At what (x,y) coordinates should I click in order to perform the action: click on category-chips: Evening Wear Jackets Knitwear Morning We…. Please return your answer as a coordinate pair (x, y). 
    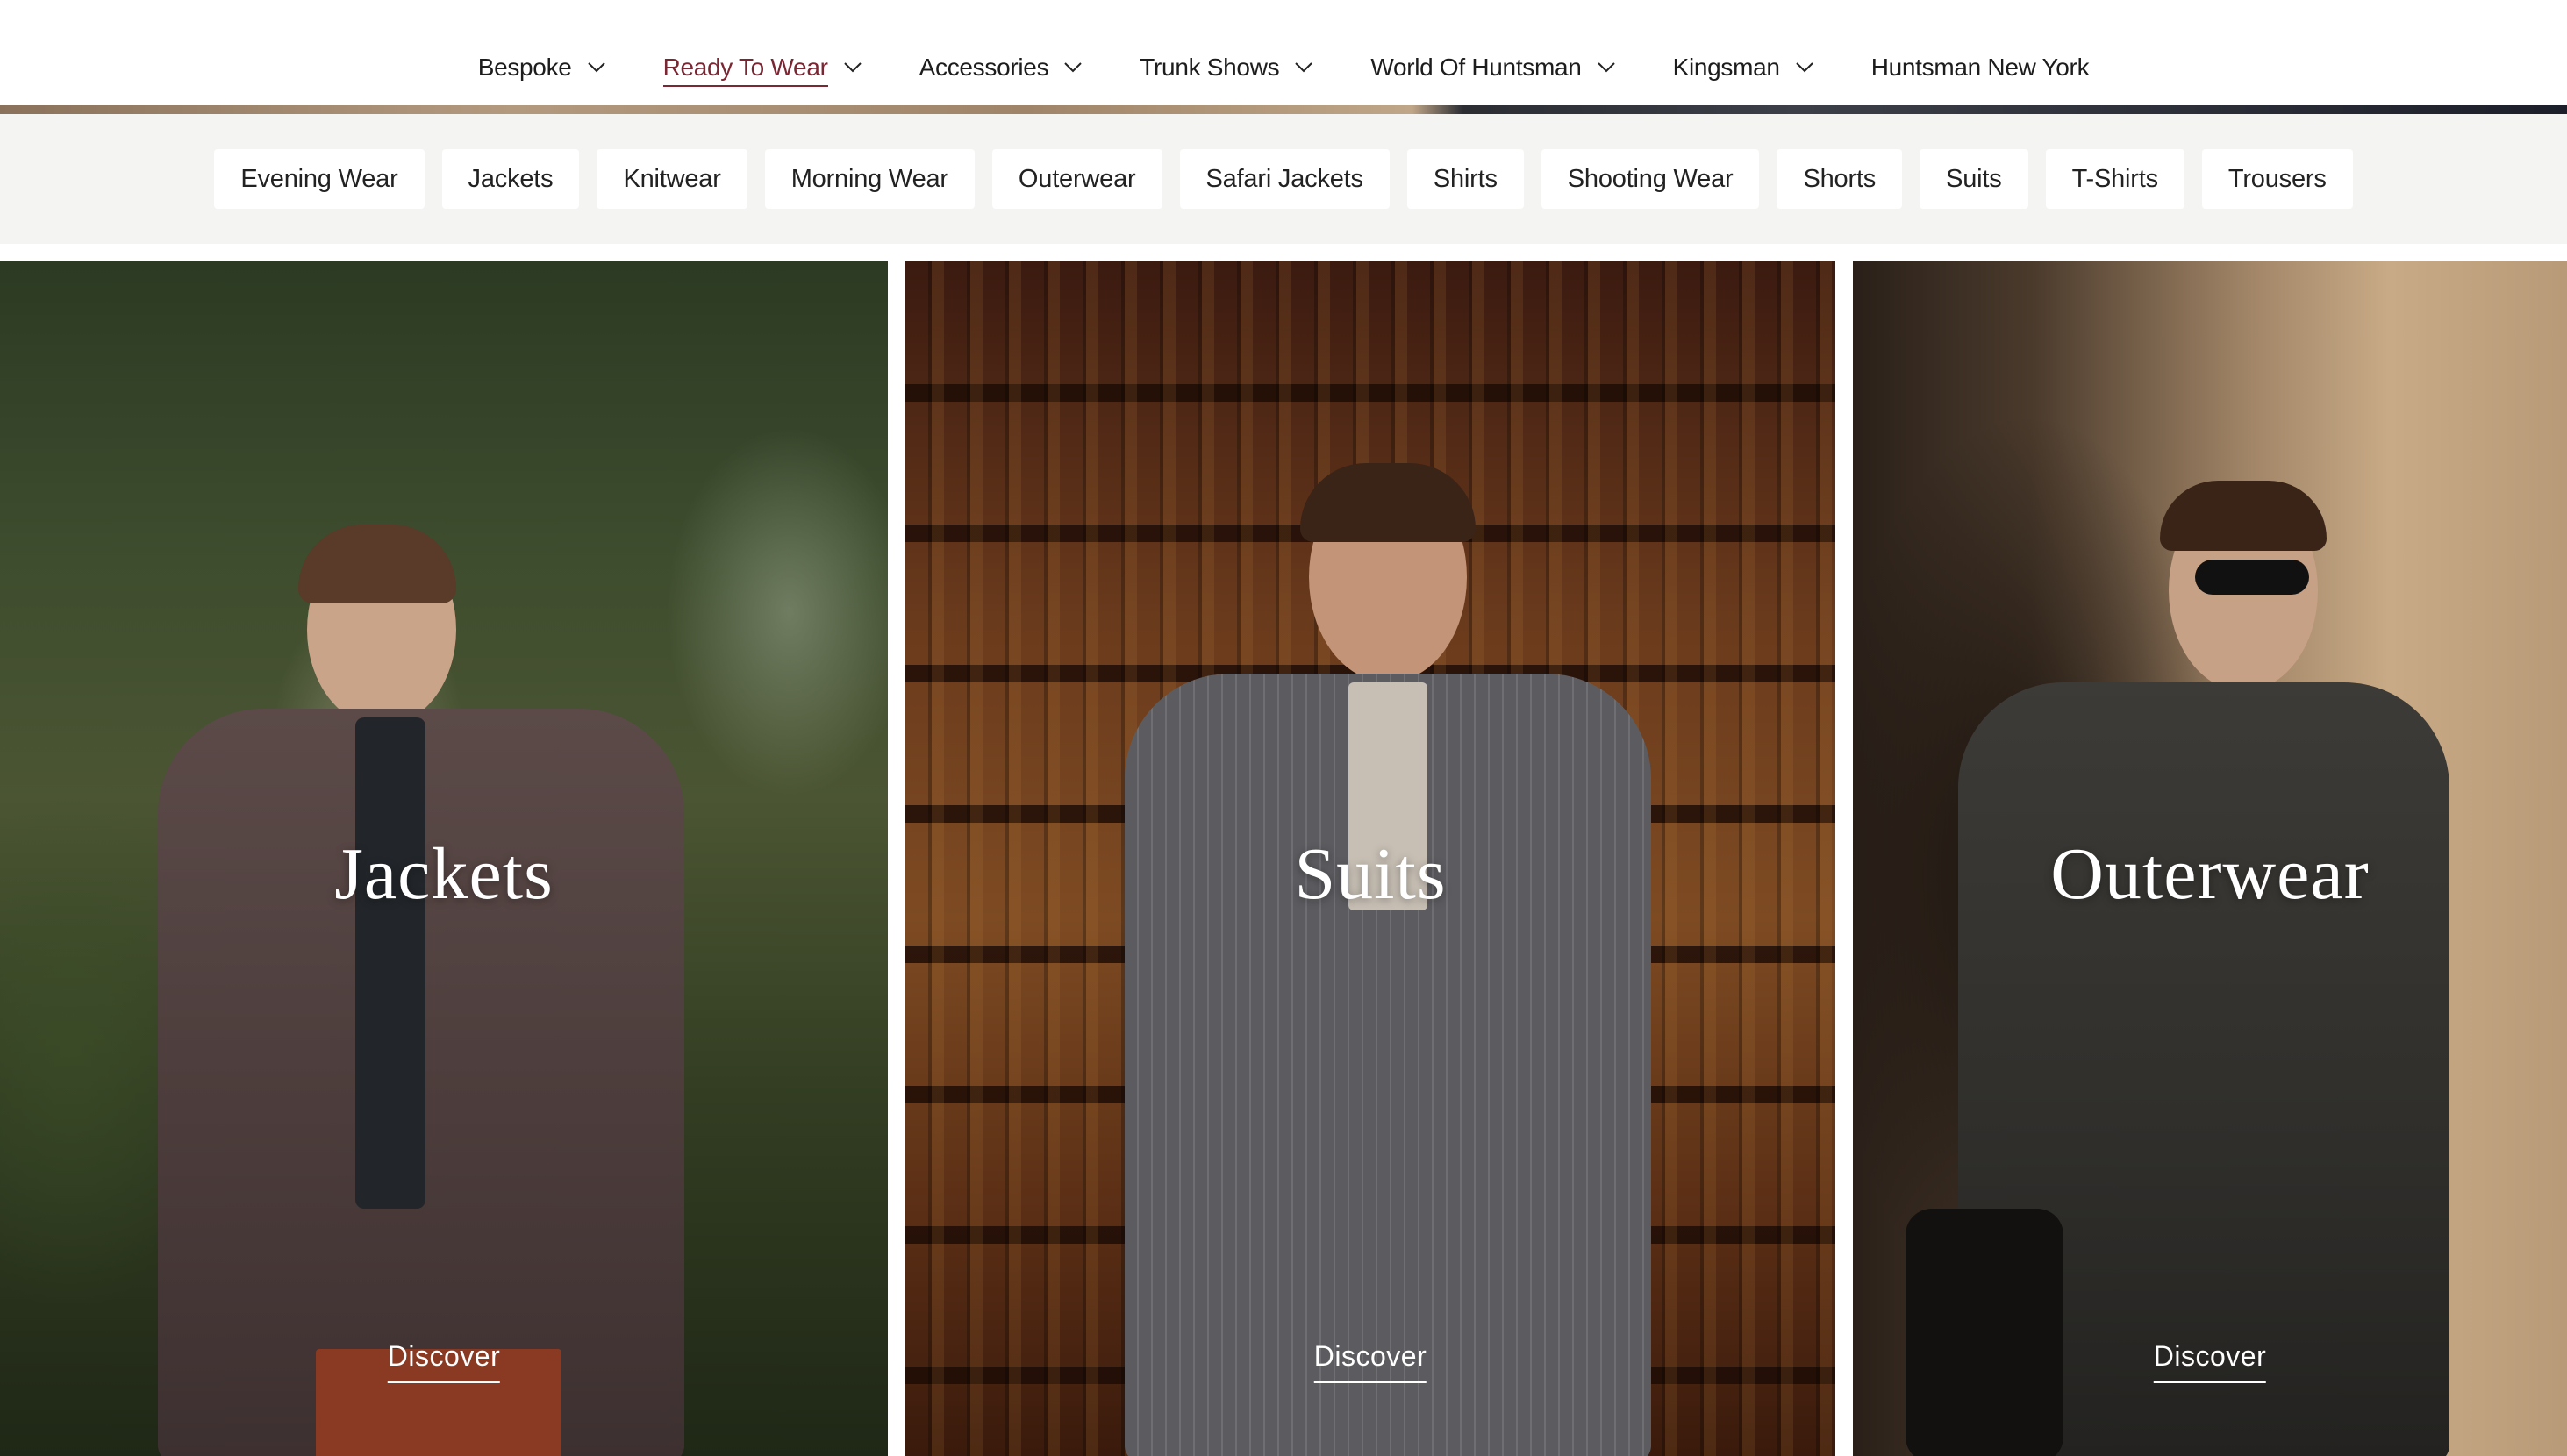
    Looking at the image, I should click on (1283, 179).